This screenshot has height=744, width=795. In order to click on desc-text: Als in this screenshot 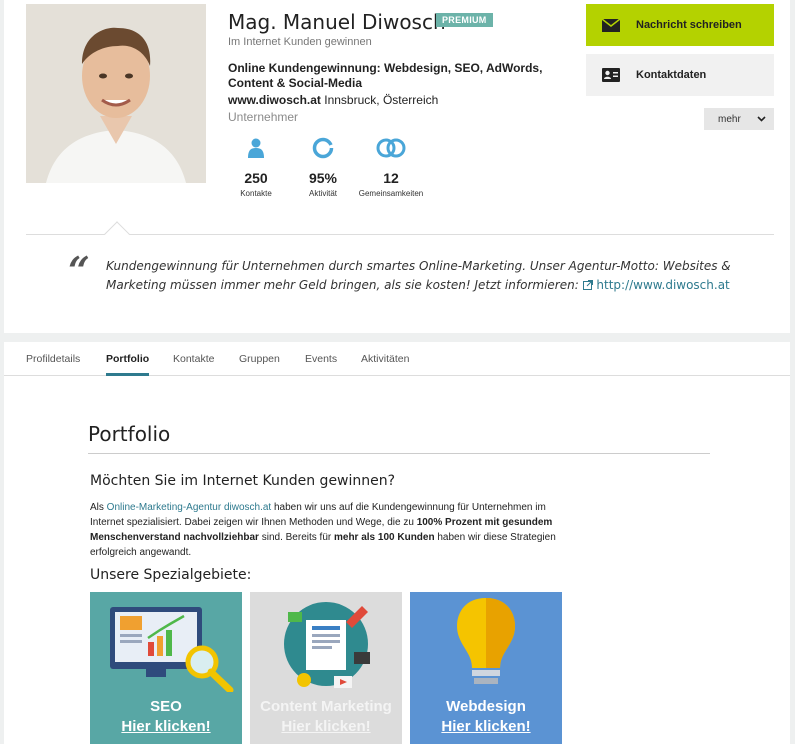, I will do `click(98, 507)`.